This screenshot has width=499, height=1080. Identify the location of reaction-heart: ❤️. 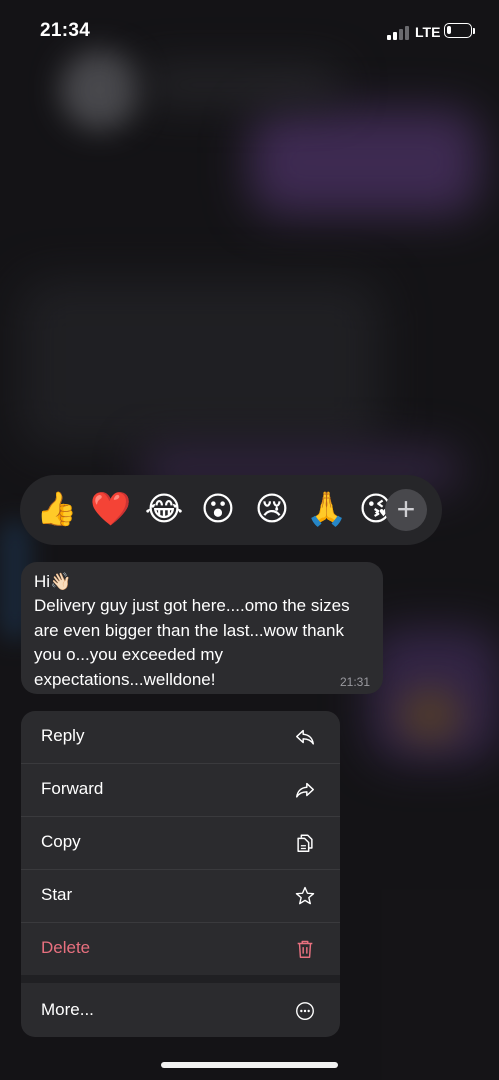
(110, 509).